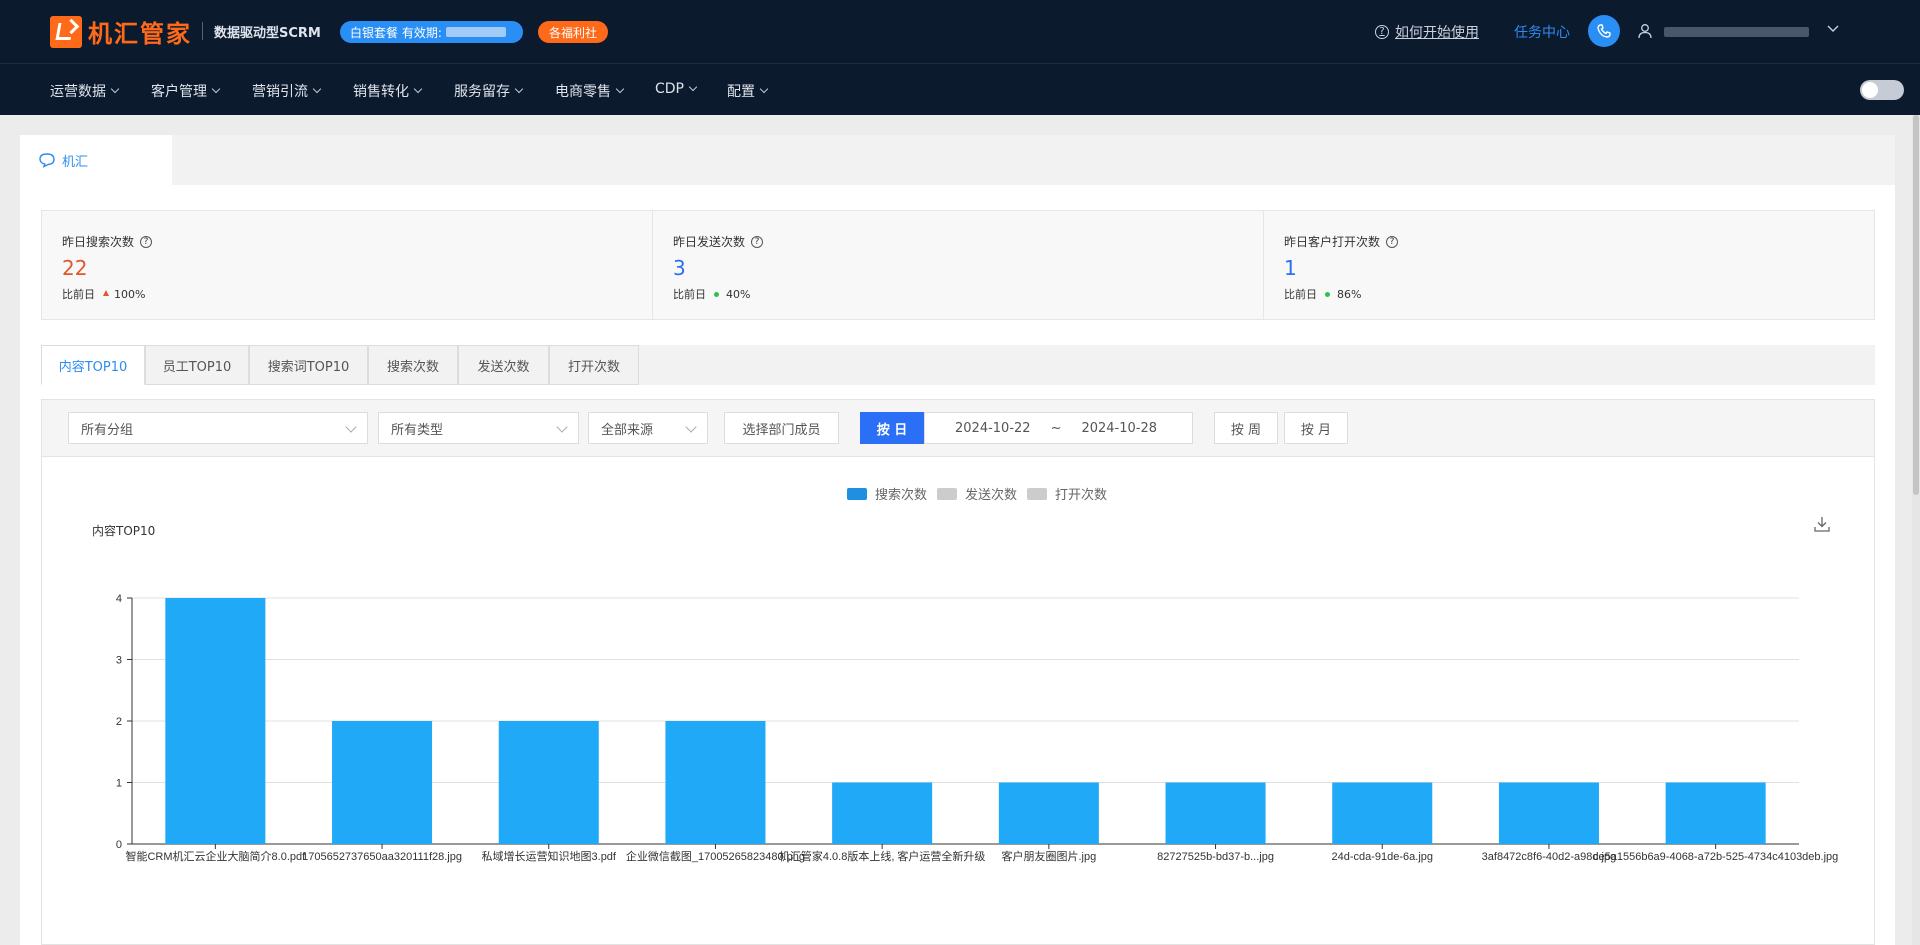 Image resolution: width=1920 pixels, height=945 pixels. I want to click on tab-search-term-top10: 搜索词TOP10, so click(308, 365).